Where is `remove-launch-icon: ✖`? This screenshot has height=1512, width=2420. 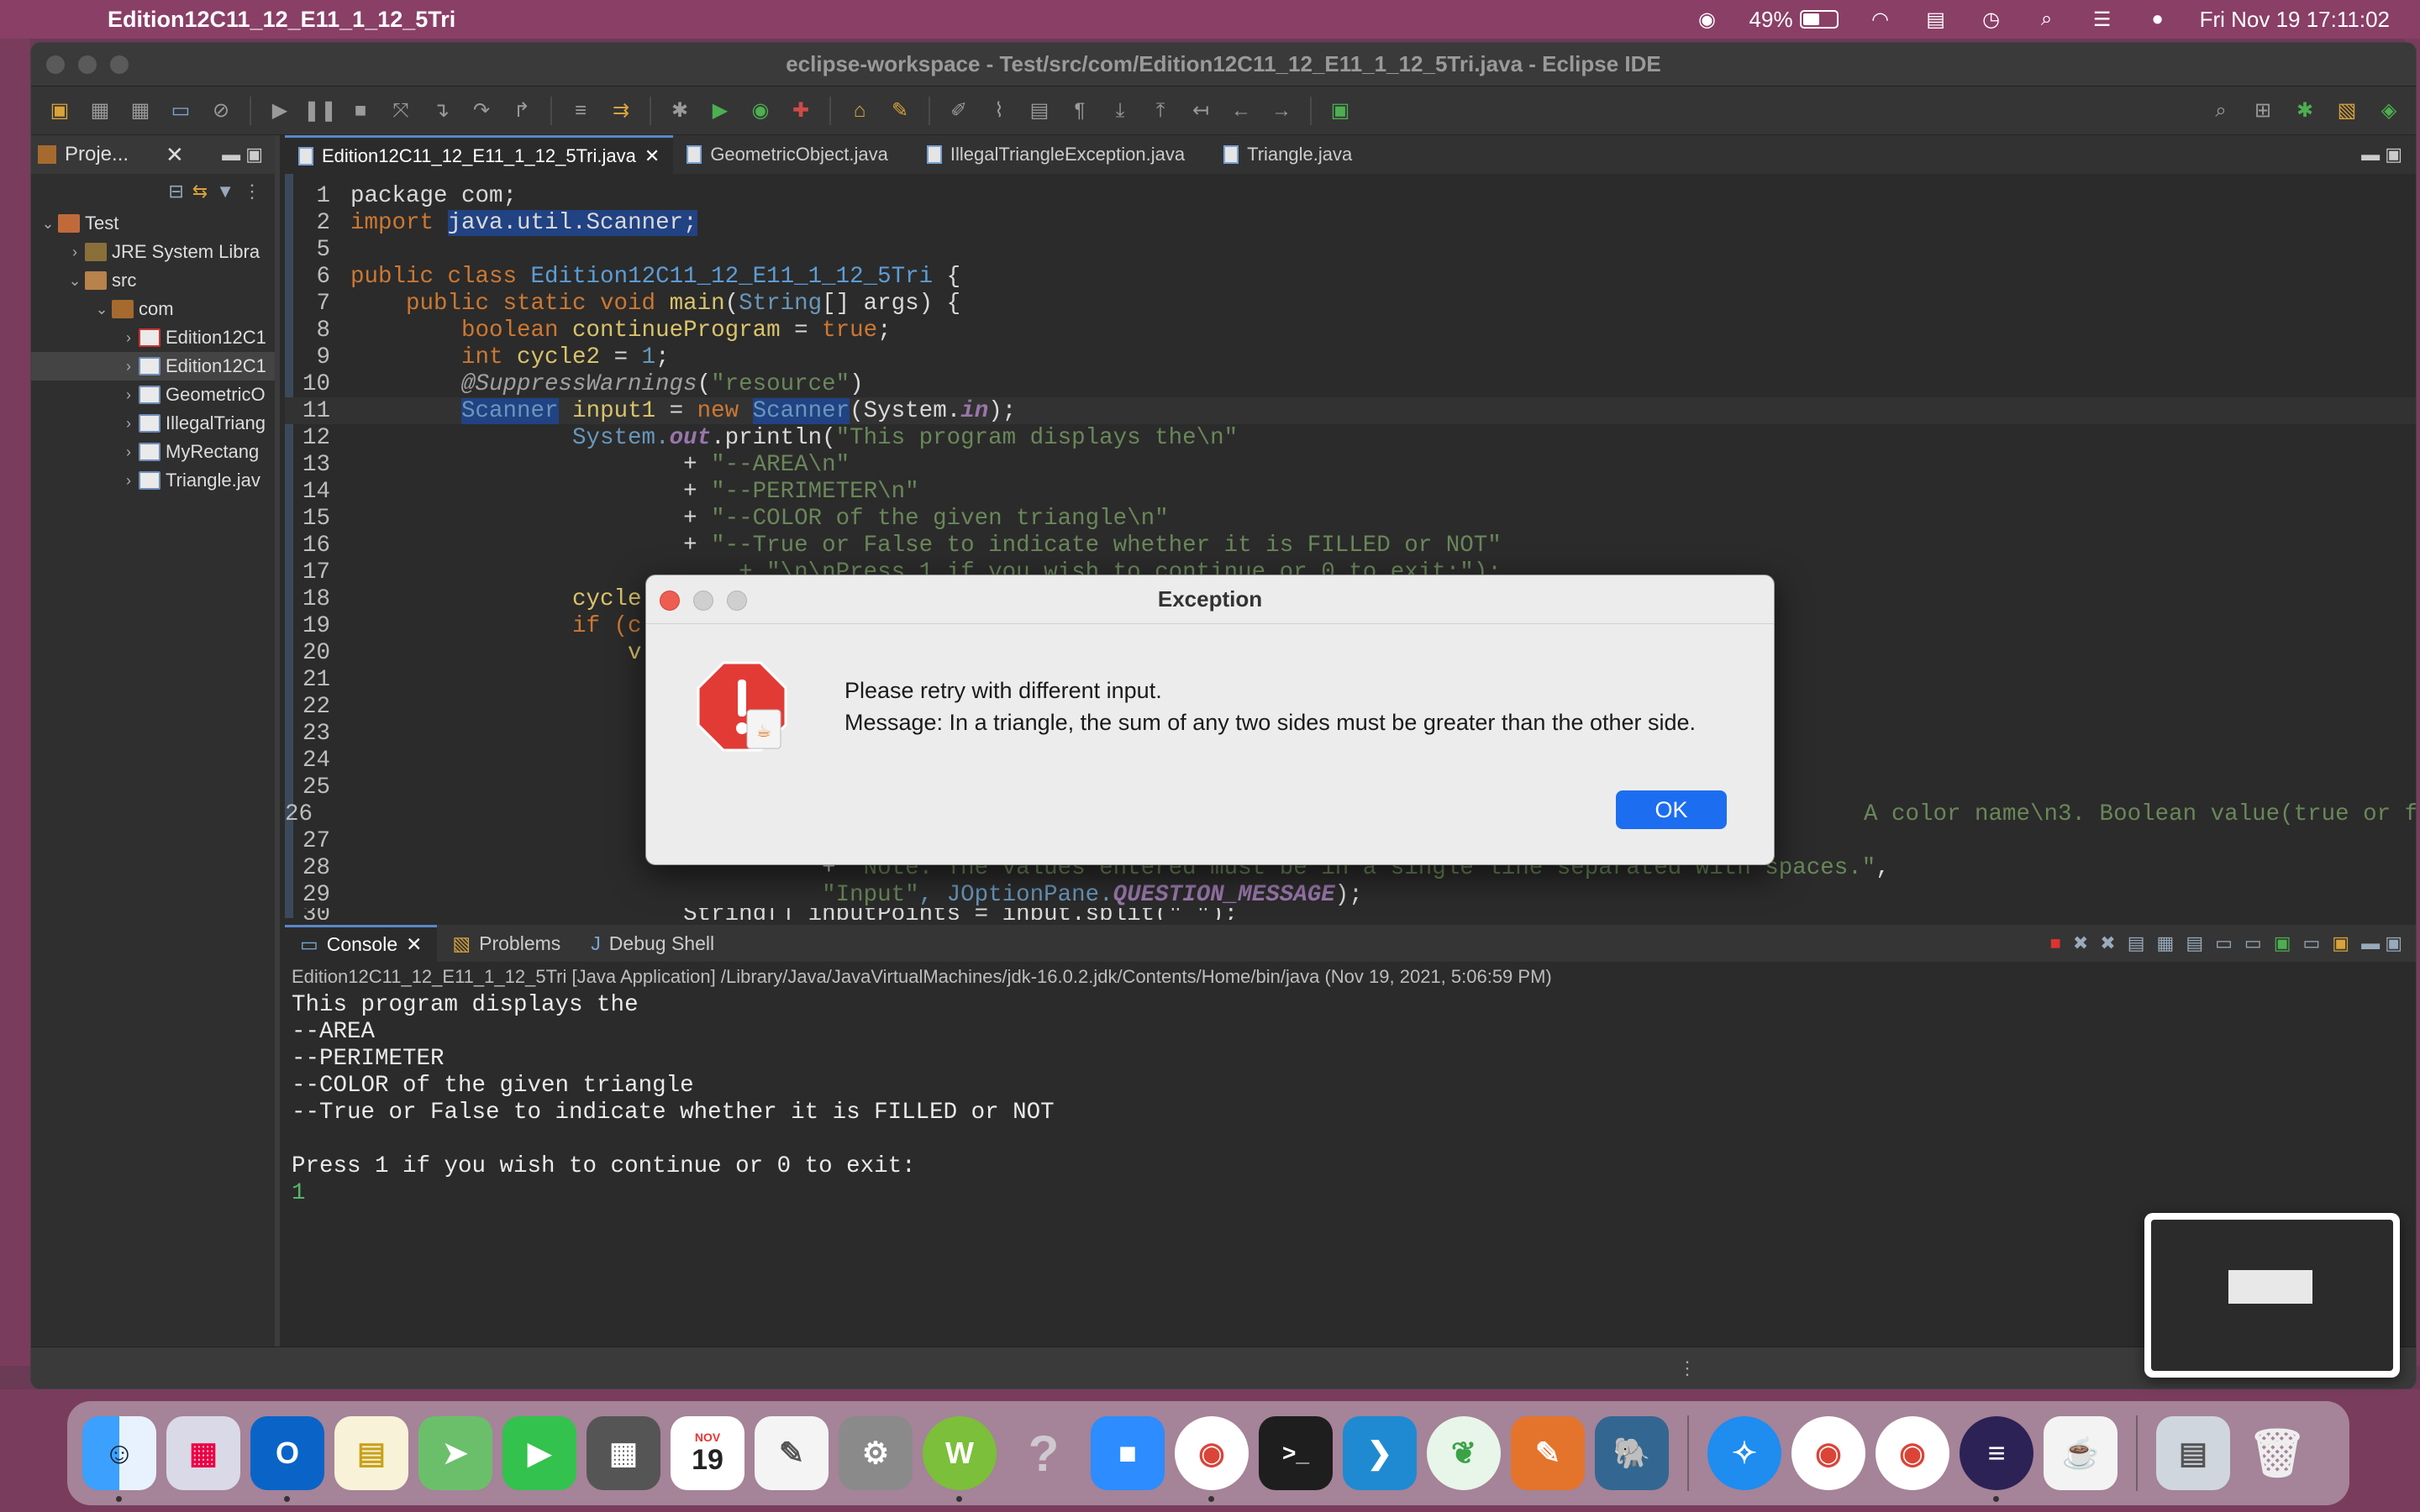 remove-launch-icon: ✖ is located at coordinates (2081, 943).